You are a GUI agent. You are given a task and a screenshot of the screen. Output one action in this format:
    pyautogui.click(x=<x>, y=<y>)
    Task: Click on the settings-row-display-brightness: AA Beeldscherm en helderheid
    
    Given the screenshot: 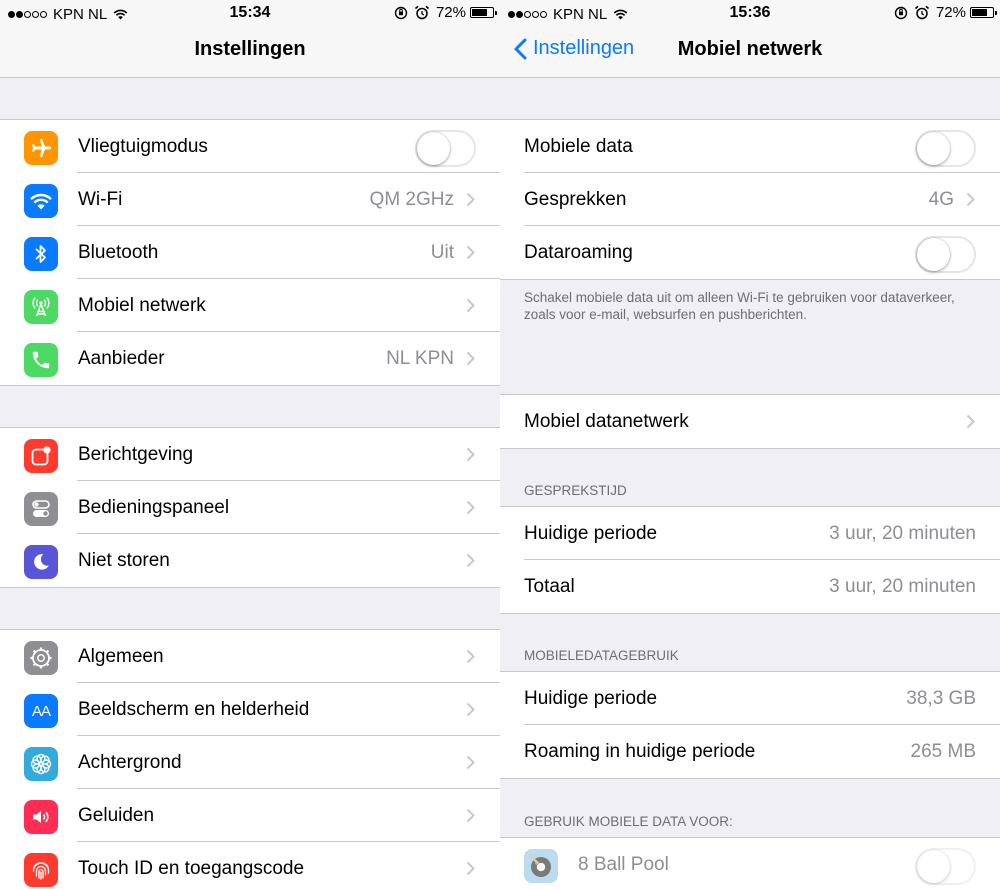 What is the action you would take?
    pyautogui.click(x=250, y=709)
    